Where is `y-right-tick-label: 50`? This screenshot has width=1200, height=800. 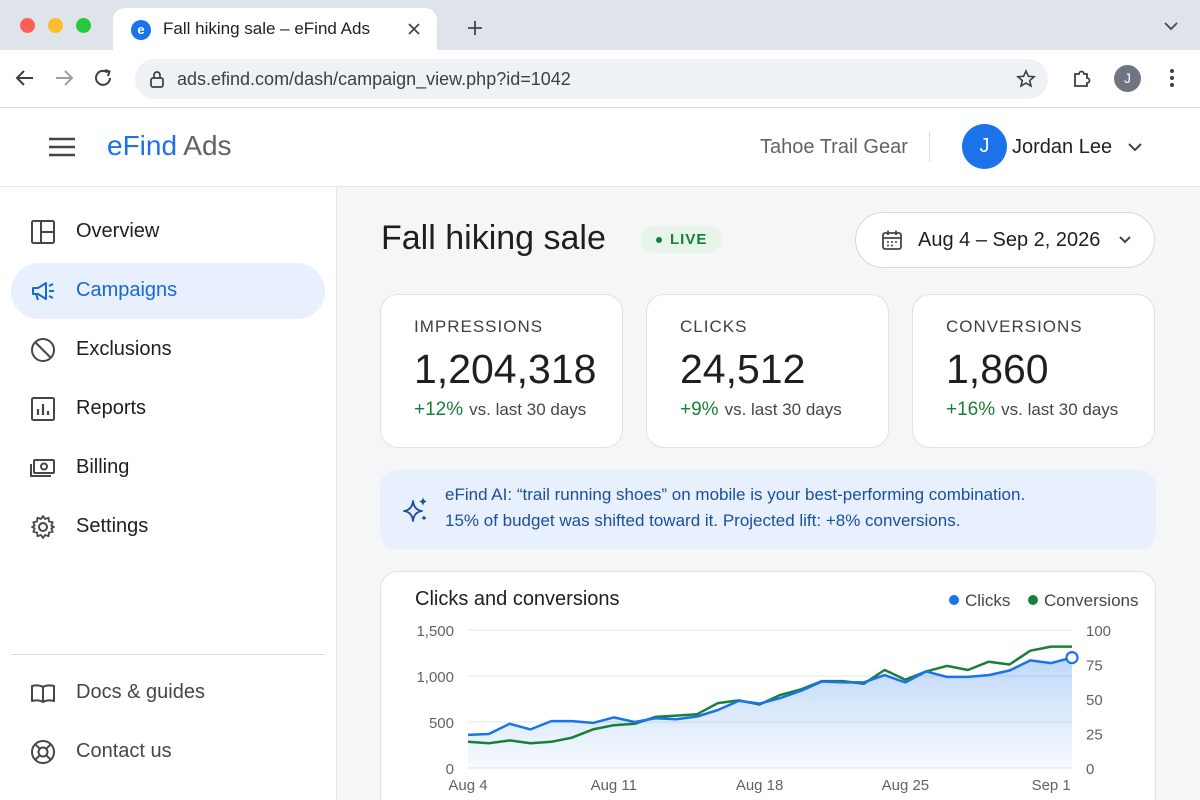
y-right-tick-label: 50 is located at coordinates (1094, 700).